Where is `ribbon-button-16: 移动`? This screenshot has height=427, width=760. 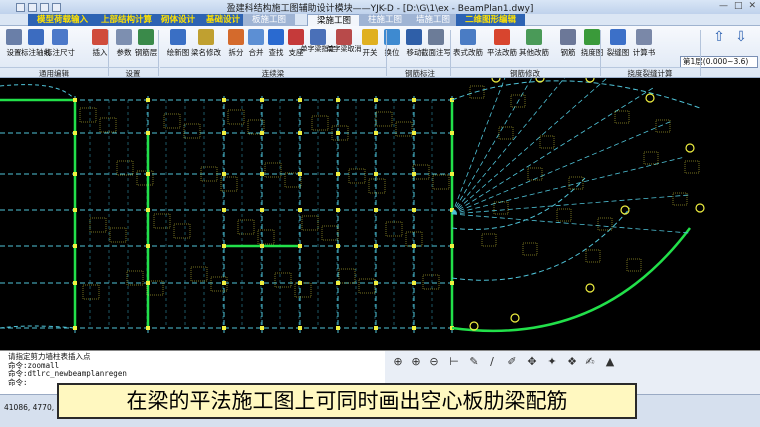 ribbon-button-16: 移动 is located at coordinates (414, 46).